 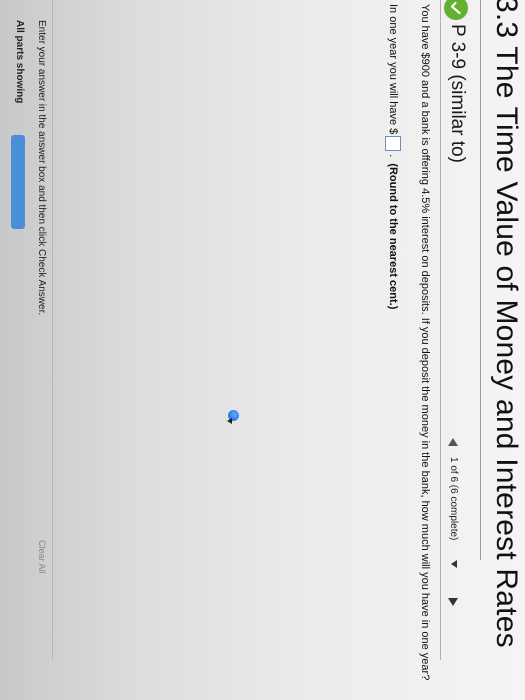 What do you see at coordinates (18, 182) in the screenshot?
I see `parts-progress-bar` at bounding box center [18, 182].